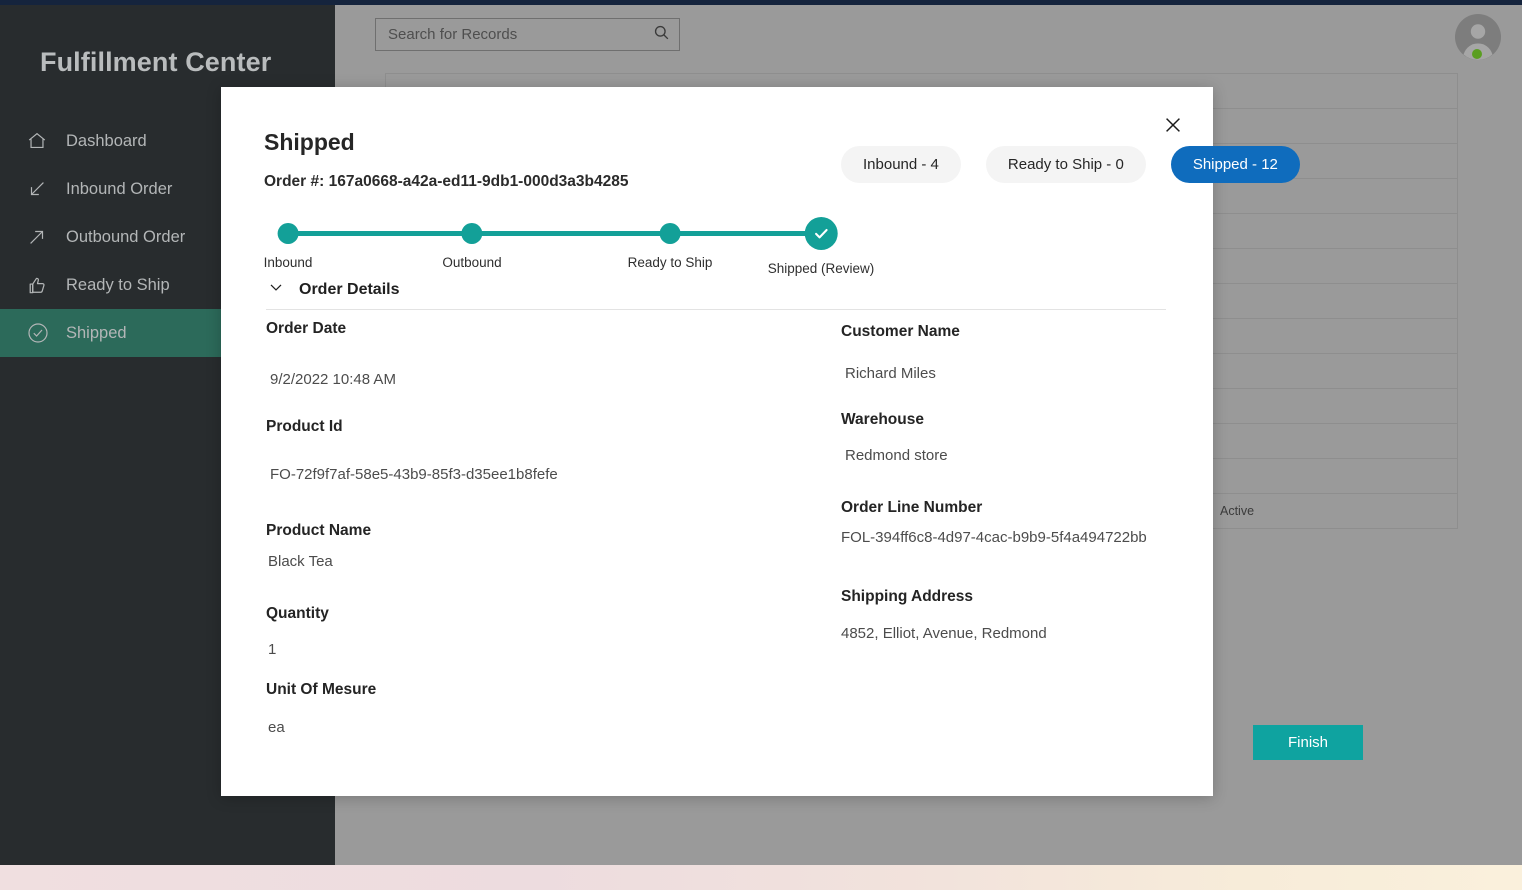  I want to click on presence-indicator, so click(1477, 54).